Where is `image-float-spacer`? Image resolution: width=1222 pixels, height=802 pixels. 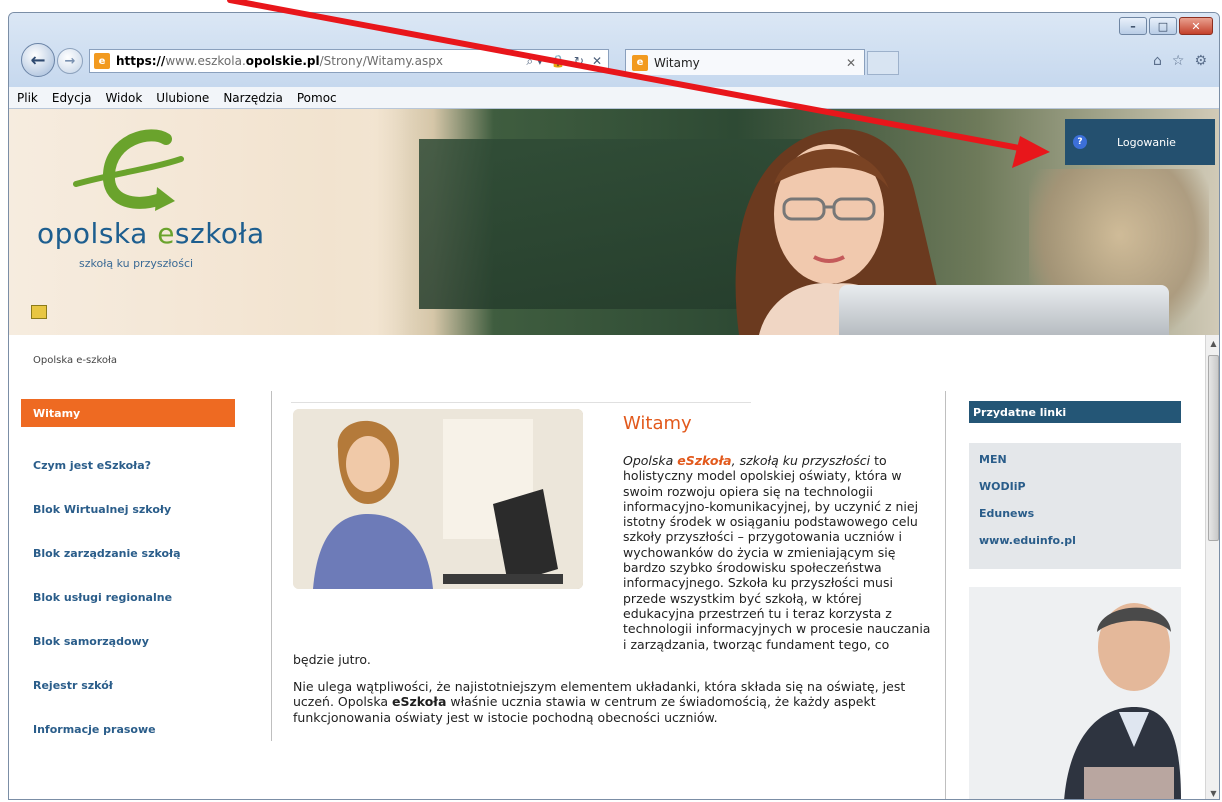
image-float-spacer is located at coordinates (458, 545).